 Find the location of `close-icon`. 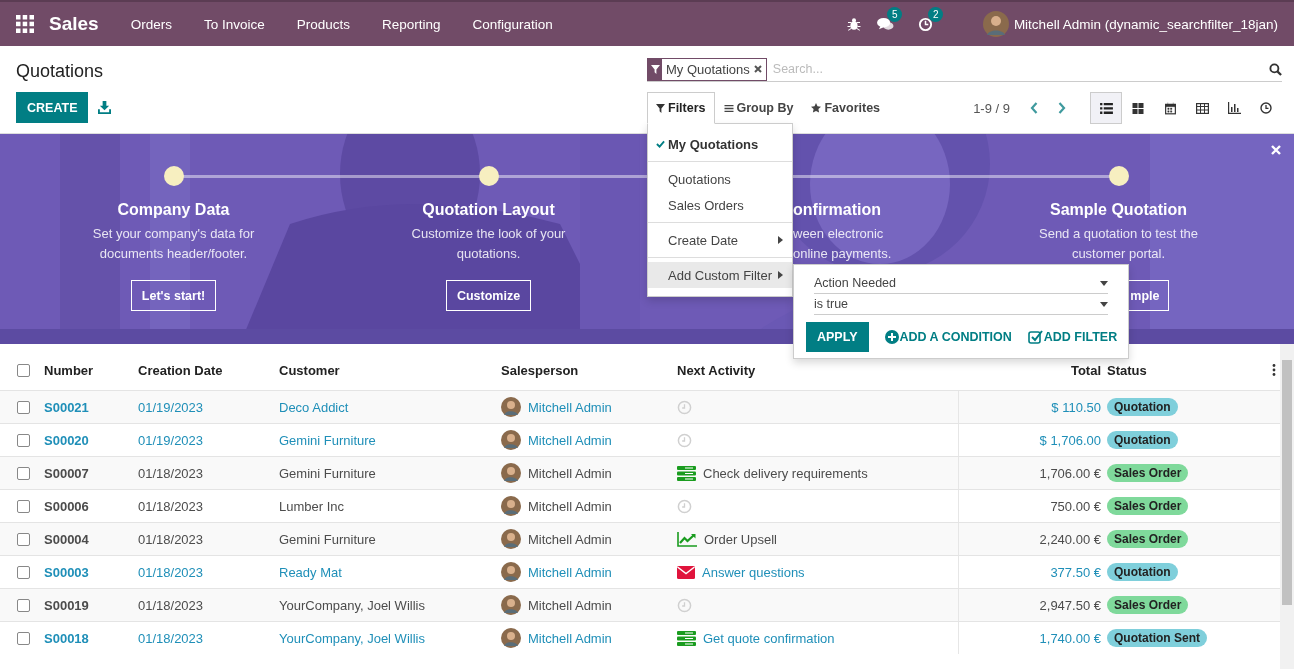

close-icon is located at coordinates (1276, 150).